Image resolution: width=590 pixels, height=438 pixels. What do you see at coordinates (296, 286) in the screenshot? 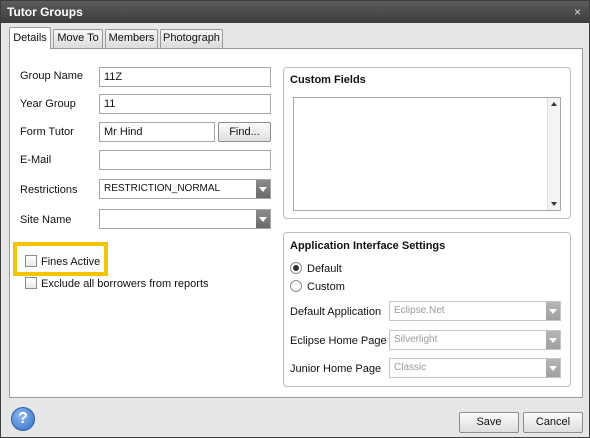
I see `custom-radio` at bounding box center [296, 286].